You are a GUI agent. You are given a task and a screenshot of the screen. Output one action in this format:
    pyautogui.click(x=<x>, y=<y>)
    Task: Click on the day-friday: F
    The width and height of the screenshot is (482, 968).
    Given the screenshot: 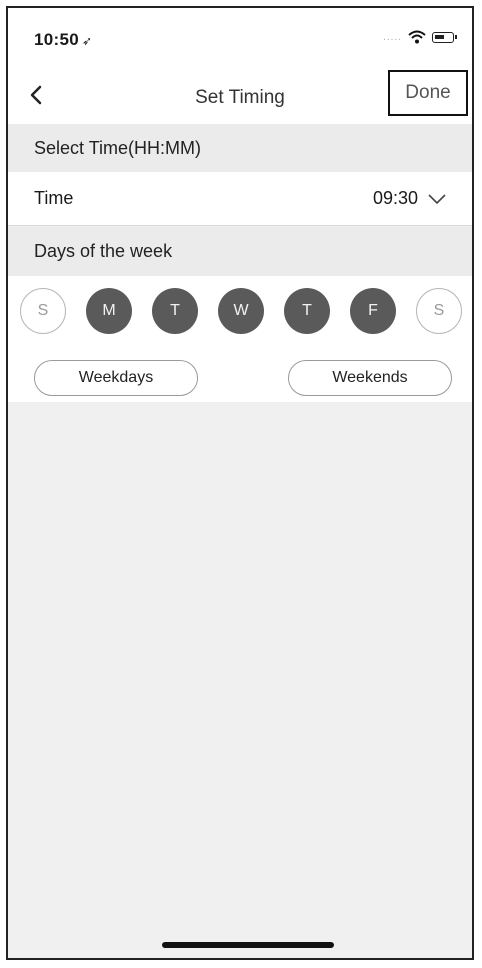 What is the action you would take?
    pyautogui.click(x=373, y=311)
    